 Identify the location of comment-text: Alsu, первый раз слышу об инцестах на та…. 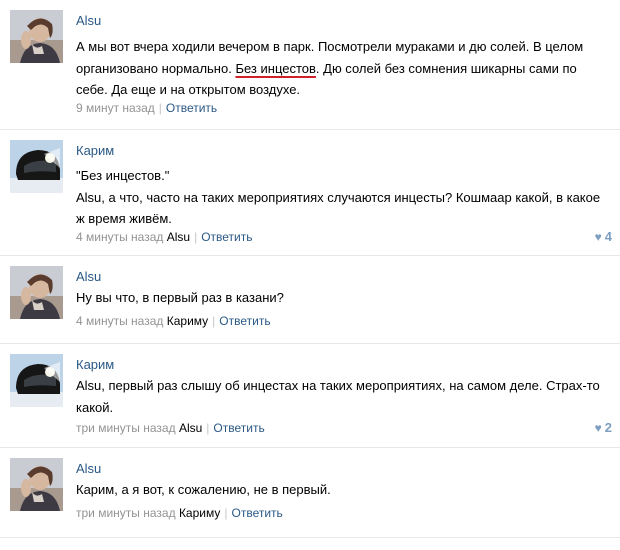
(343, 396).